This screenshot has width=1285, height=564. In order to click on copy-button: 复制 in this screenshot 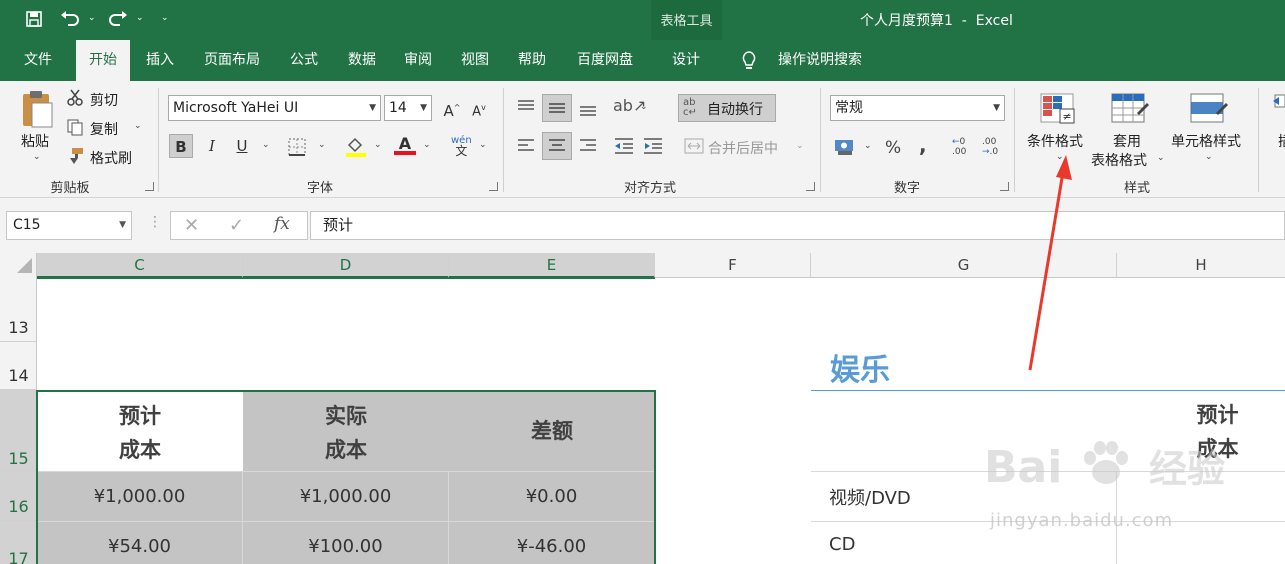, I will do `click(104, 129)`.